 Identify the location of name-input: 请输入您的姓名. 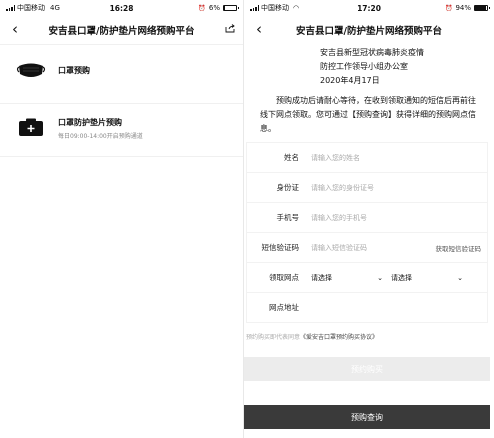
(399, 158).